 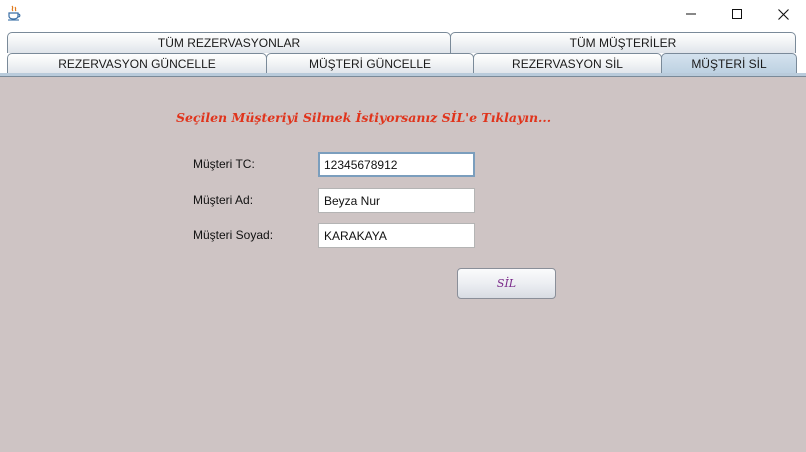 I want to click on maximize-button, so click(x=737, y=14).